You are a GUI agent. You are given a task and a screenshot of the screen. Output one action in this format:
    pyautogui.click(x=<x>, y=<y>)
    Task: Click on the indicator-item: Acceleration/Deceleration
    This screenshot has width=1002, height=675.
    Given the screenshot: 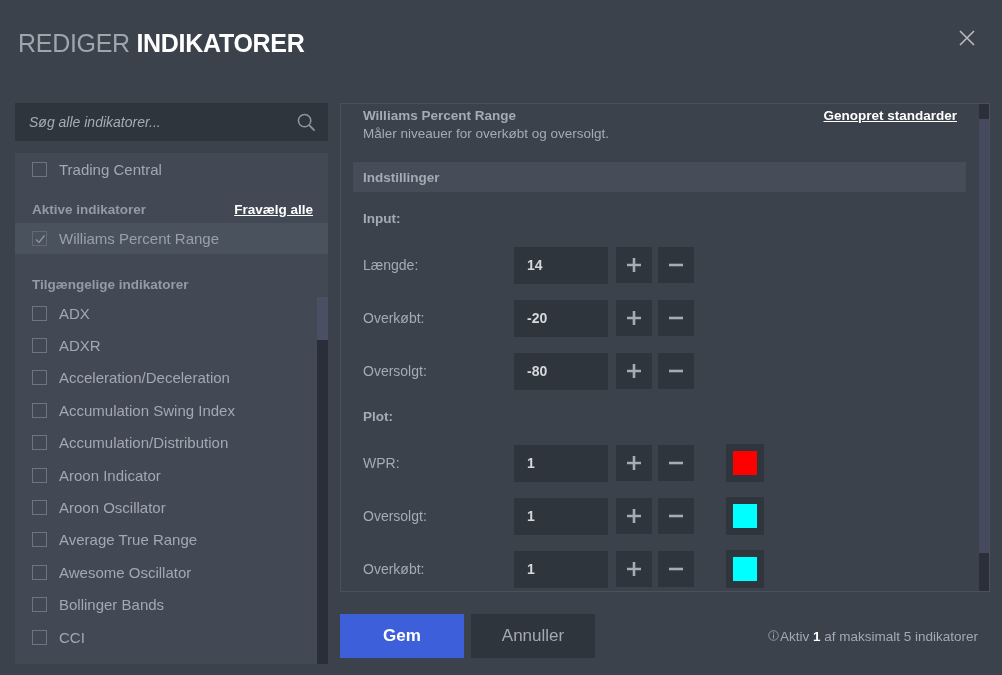 What is the action you would take?
    pyautogui.click(x=166, y=378)
    